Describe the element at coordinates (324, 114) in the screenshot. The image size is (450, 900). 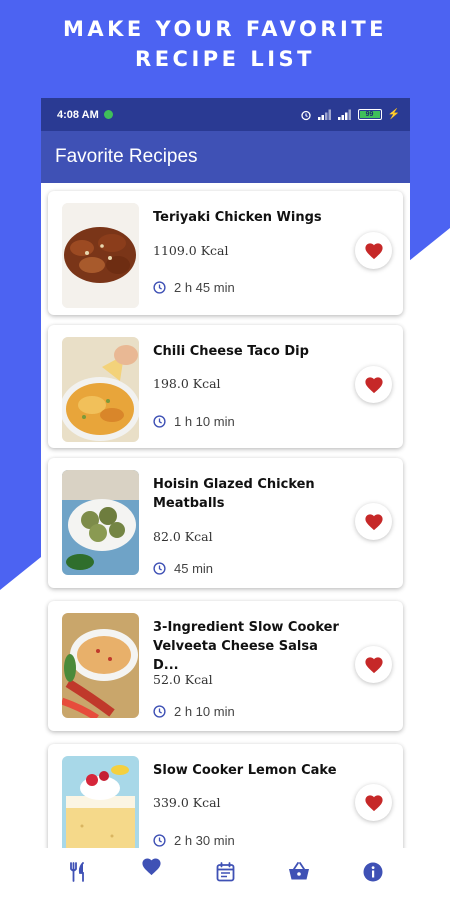
I see `signal-icon` at that location.